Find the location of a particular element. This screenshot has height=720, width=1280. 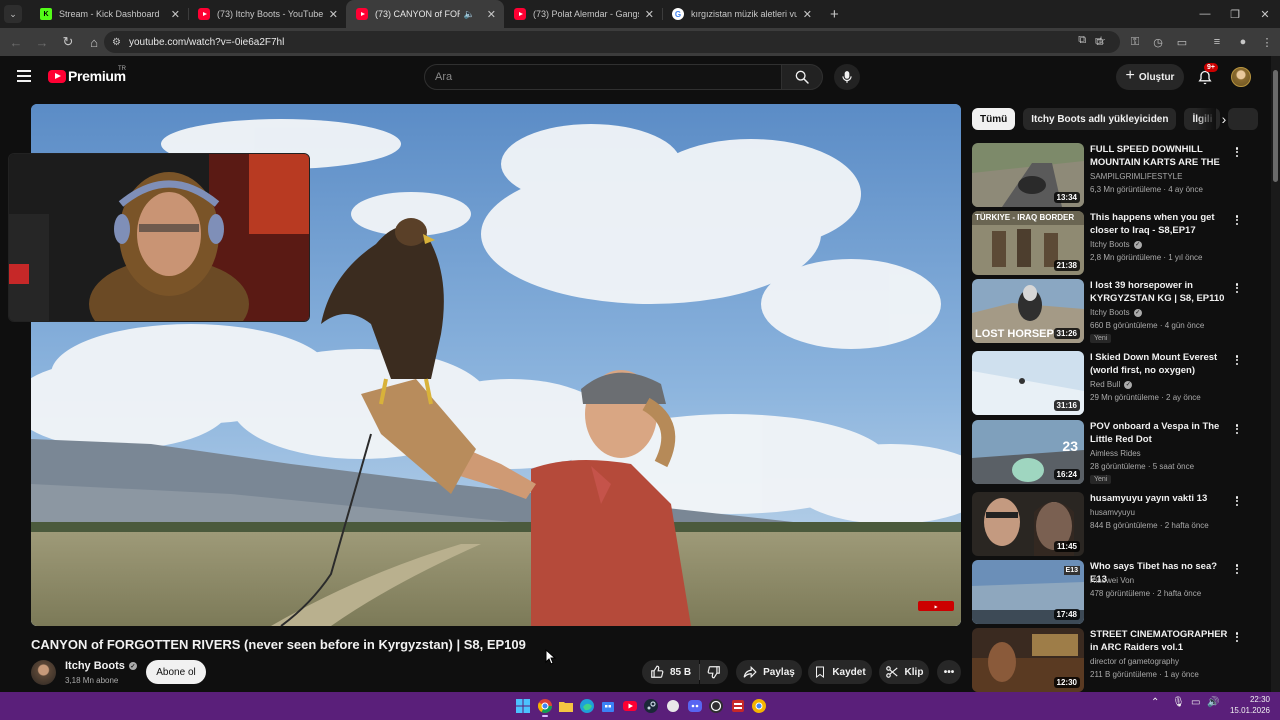

voice-search-button is located at coordinates (847, 77).